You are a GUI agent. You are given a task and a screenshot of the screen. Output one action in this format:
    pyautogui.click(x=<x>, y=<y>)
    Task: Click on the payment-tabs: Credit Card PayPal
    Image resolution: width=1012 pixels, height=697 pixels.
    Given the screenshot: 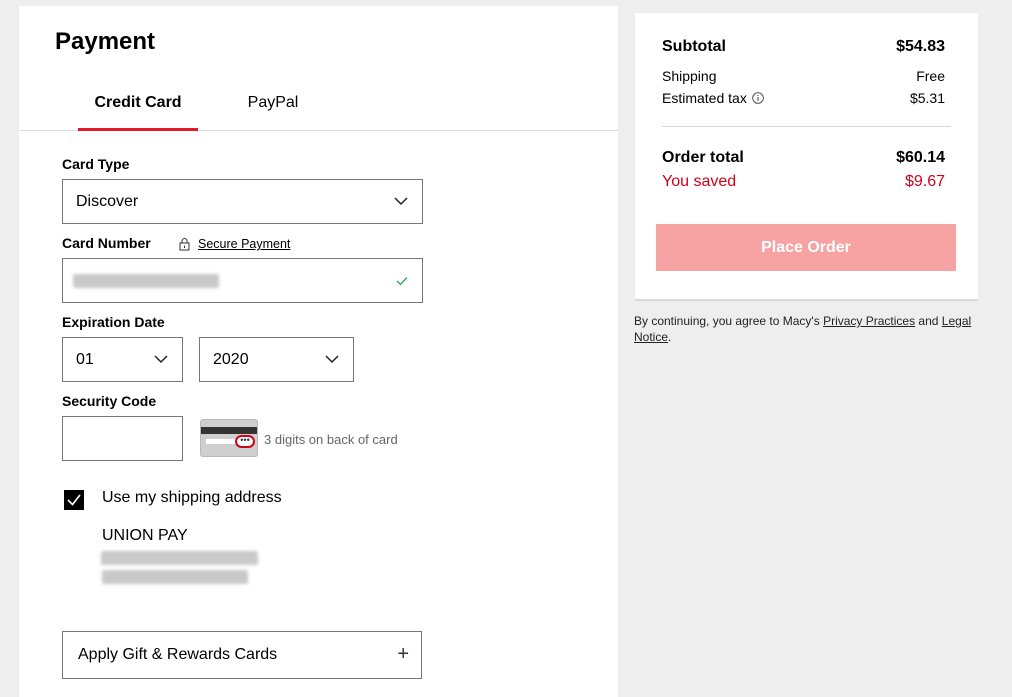 What is the action you would take?
    pyautogui.click(x=318, y=108)
    